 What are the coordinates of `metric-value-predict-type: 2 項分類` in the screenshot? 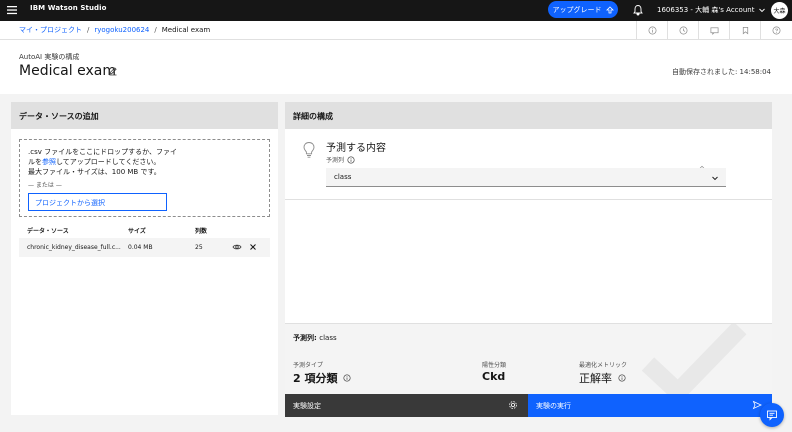 It's located at (322, 378).